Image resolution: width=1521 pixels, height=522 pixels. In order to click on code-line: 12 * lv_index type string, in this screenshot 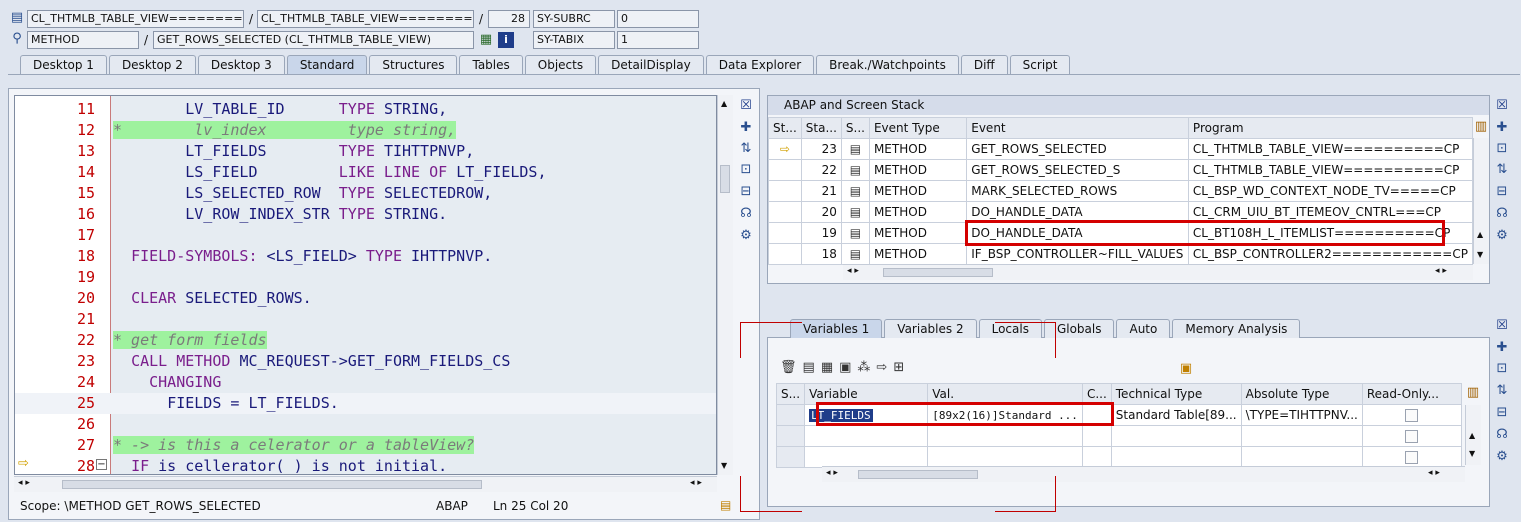, I will do `click(365, 130)`.